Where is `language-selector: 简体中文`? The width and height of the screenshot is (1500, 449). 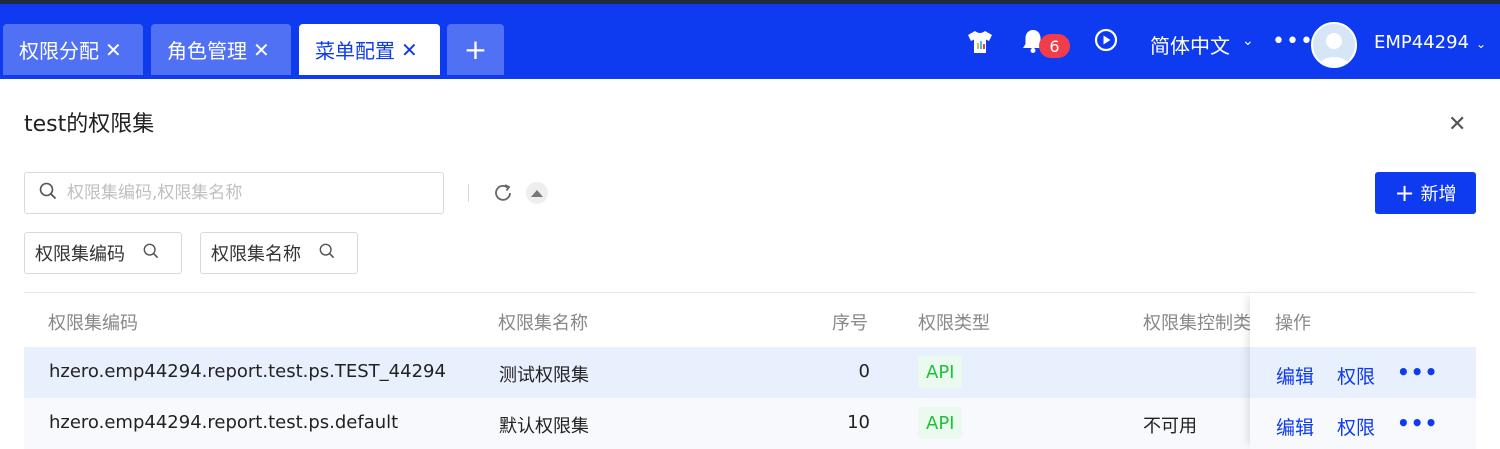 language-selector: 简体中文 is located at coordinates (1190, 44).